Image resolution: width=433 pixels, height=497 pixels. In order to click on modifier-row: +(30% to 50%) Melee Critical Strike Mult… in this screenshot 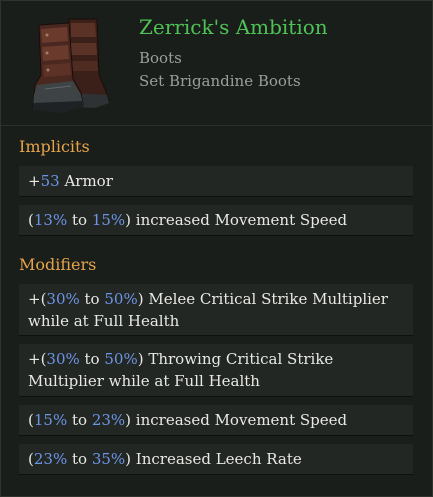, I will do `click(216, 310)`.